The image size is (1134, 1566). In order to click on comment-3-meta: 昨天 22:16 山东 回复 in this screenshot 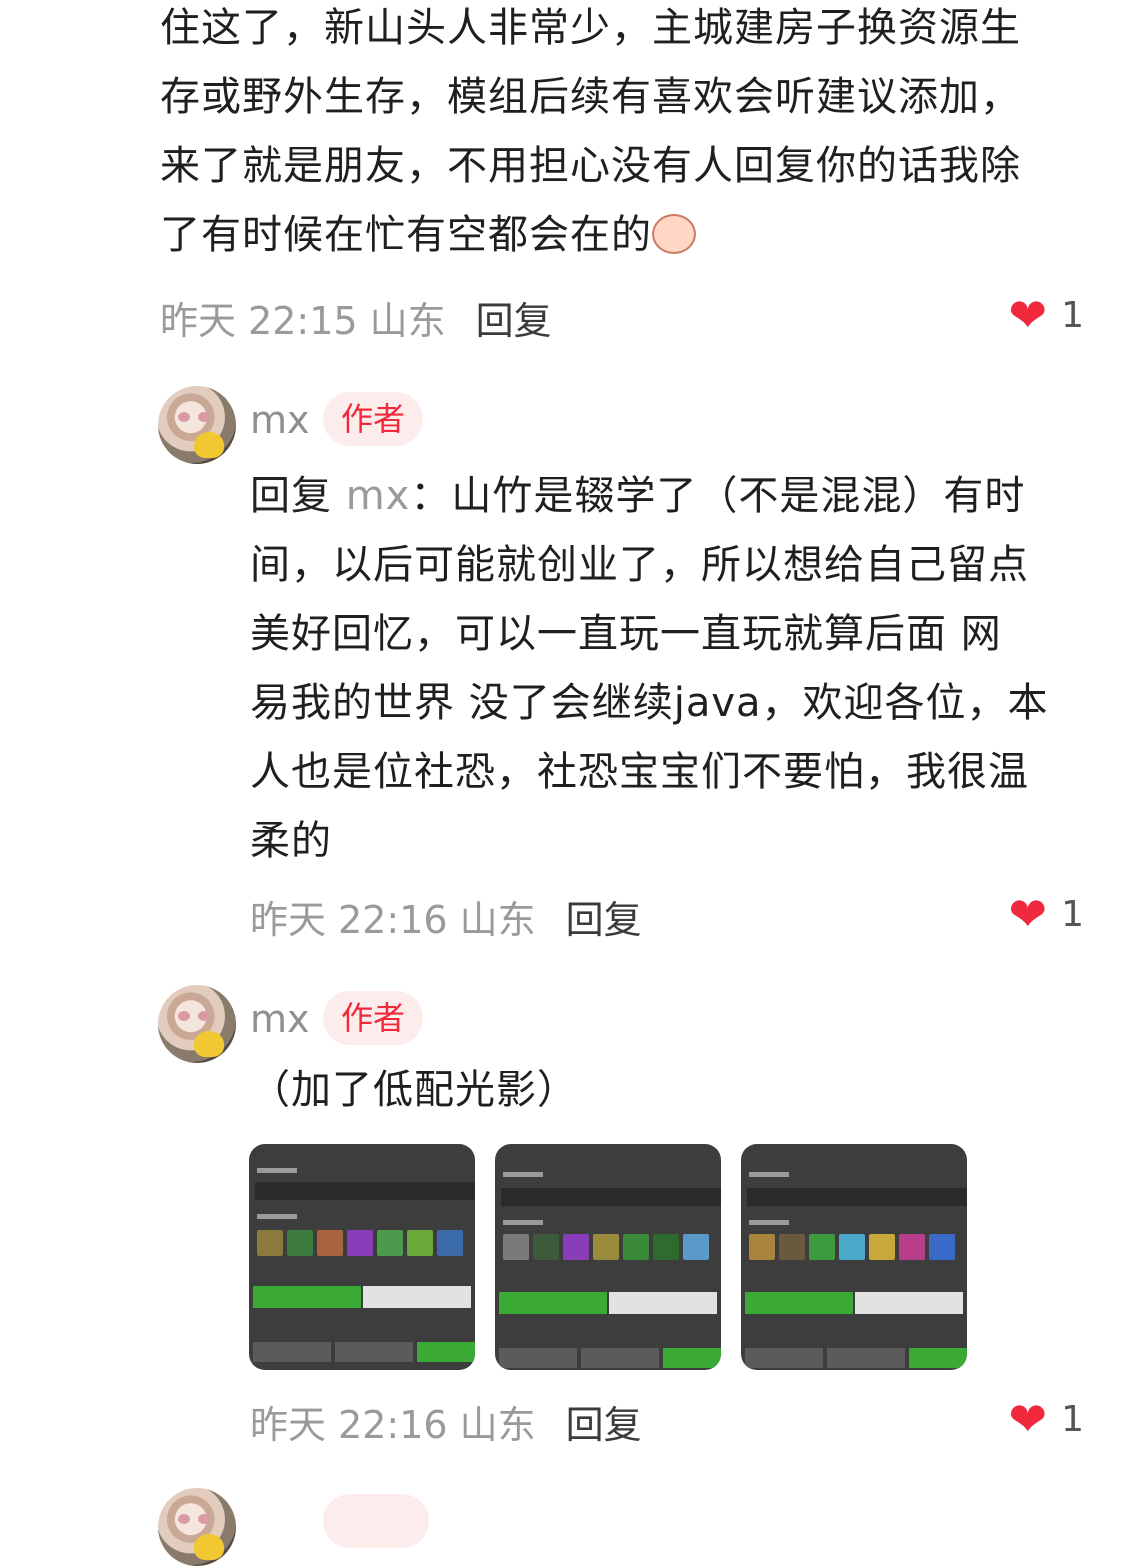, I will do `click(446, 1421)`.